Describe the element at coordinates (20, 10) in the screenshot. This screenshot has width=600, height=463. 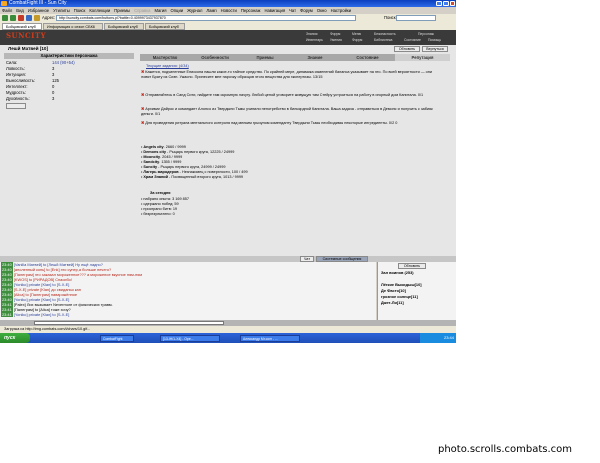
I see `menu-item: Вид` at that location.